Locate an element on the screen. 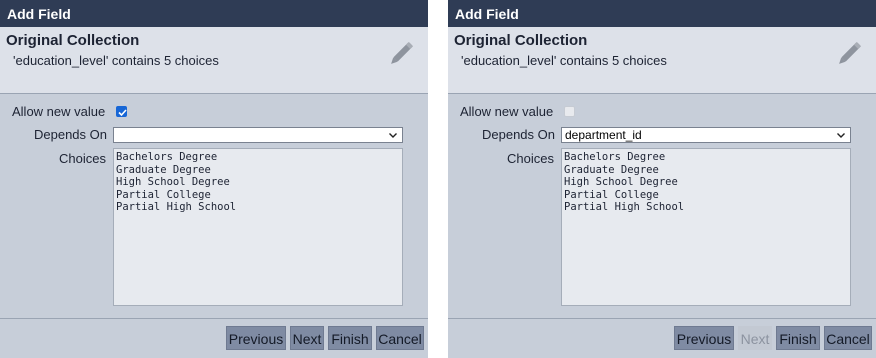 Image resolution: width=876 pixels, height=358 pixels. depends-on-value: department_id is located at coordinates (603, 135).